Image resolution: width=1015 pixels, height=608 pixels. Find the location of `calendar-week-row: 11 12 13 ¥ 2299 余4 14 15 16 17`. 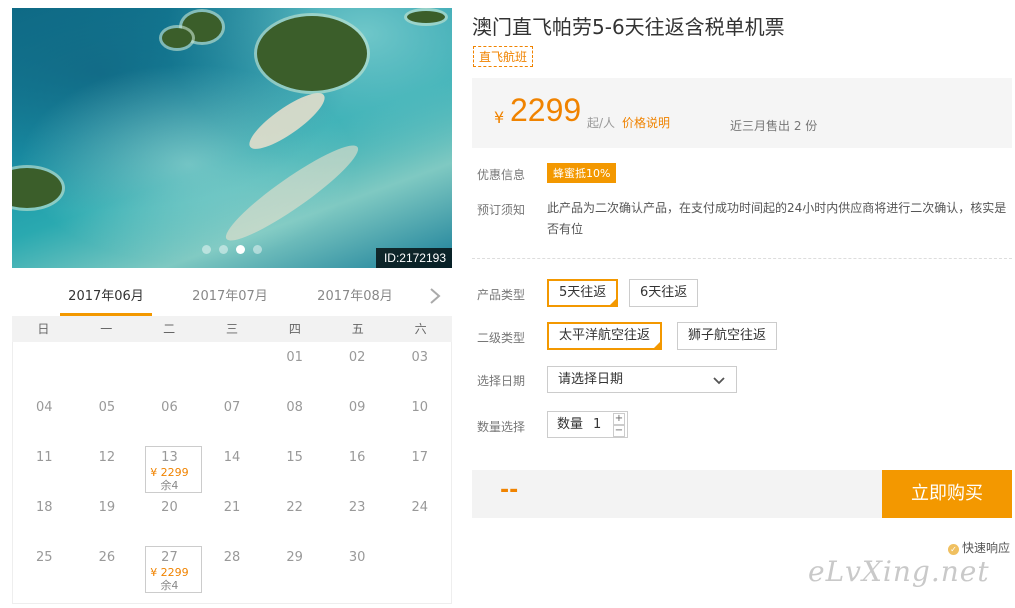

calendar-week-row: 11 12 13 ¥ 2299 余4 14 15 16 17 is located at coordinates (232, 467).